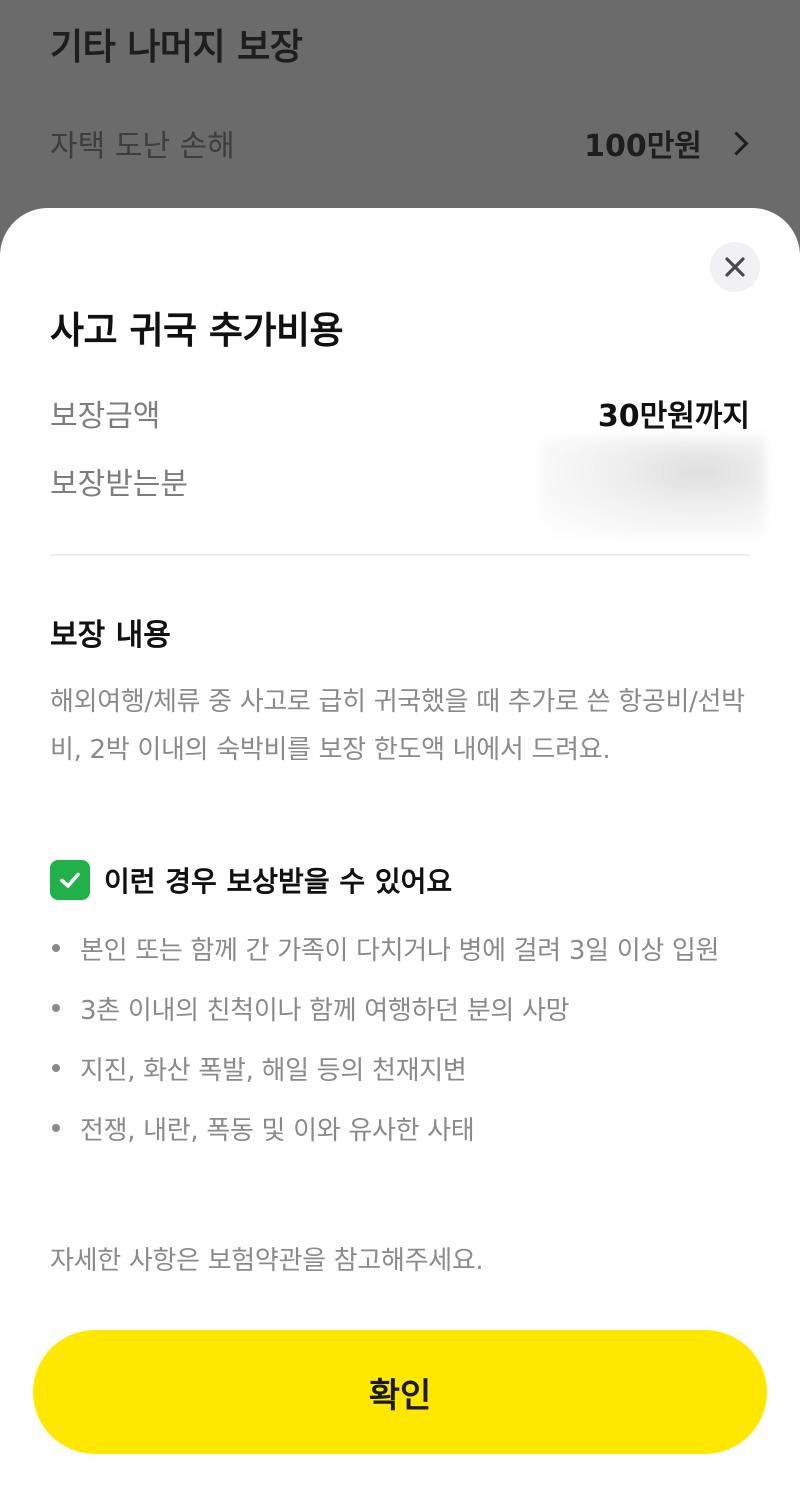 The height and width of the screenshot is (1497, 800). I want to click on list-item: 전쟁, 내란, 폭동 및 이와 유사한 사태, so click(410, 1128).